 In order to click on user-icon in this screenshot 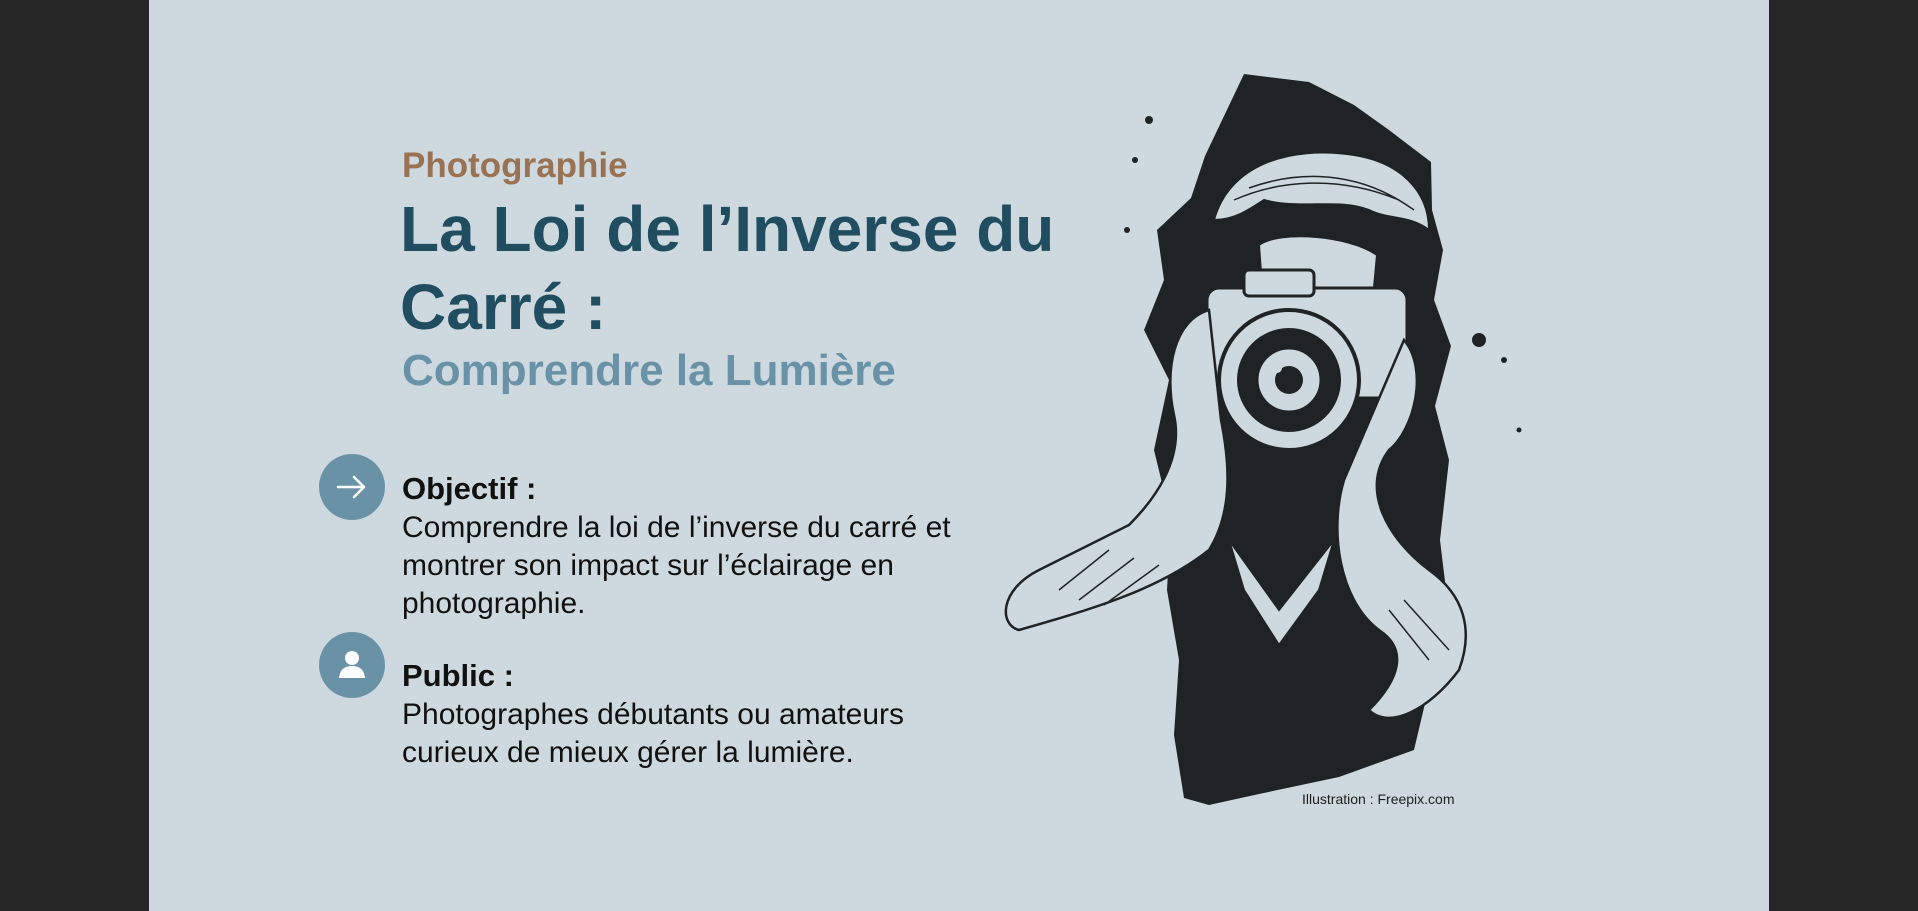, I will do `click(352, 665)`.